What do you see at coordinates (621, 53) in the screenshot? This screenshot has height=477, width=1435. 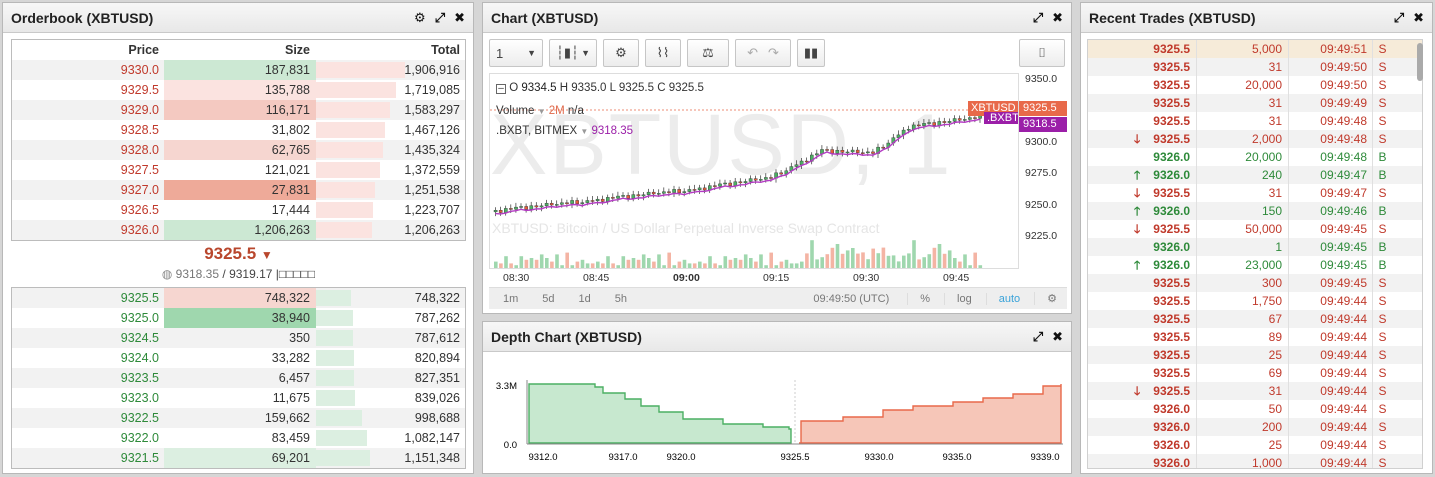 I see `chart-settings-button: ⚙` at bounding box center [621, 53].